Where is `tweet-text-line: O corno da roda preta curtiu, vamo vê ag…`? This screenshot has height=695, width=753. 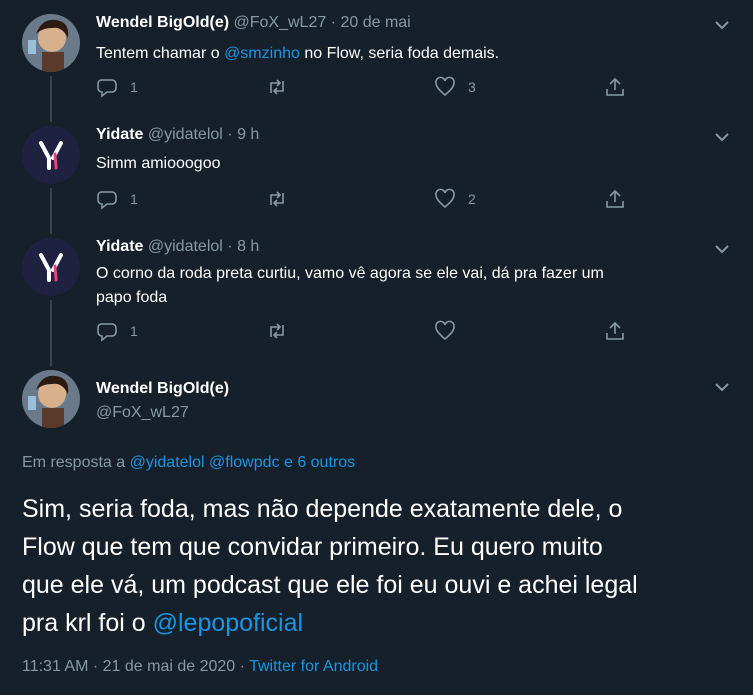
tweet-text-line: O corno da roda preta curtiu, vamo vê ag… is located at coordinates (350, 273).